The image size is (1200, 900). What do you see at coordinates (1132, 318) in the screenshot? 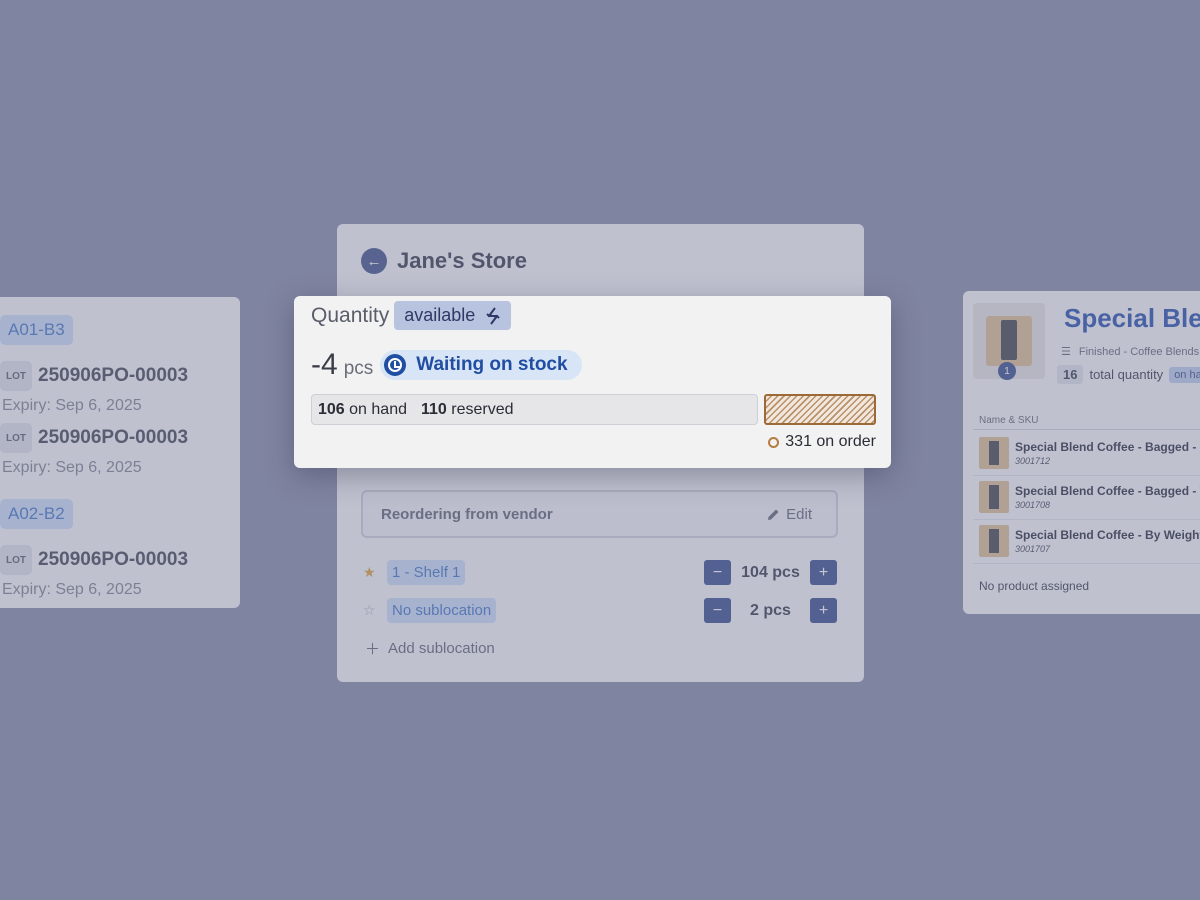
I see `product-title: Special Blend Coffee` at bounding box center [1132, 318].